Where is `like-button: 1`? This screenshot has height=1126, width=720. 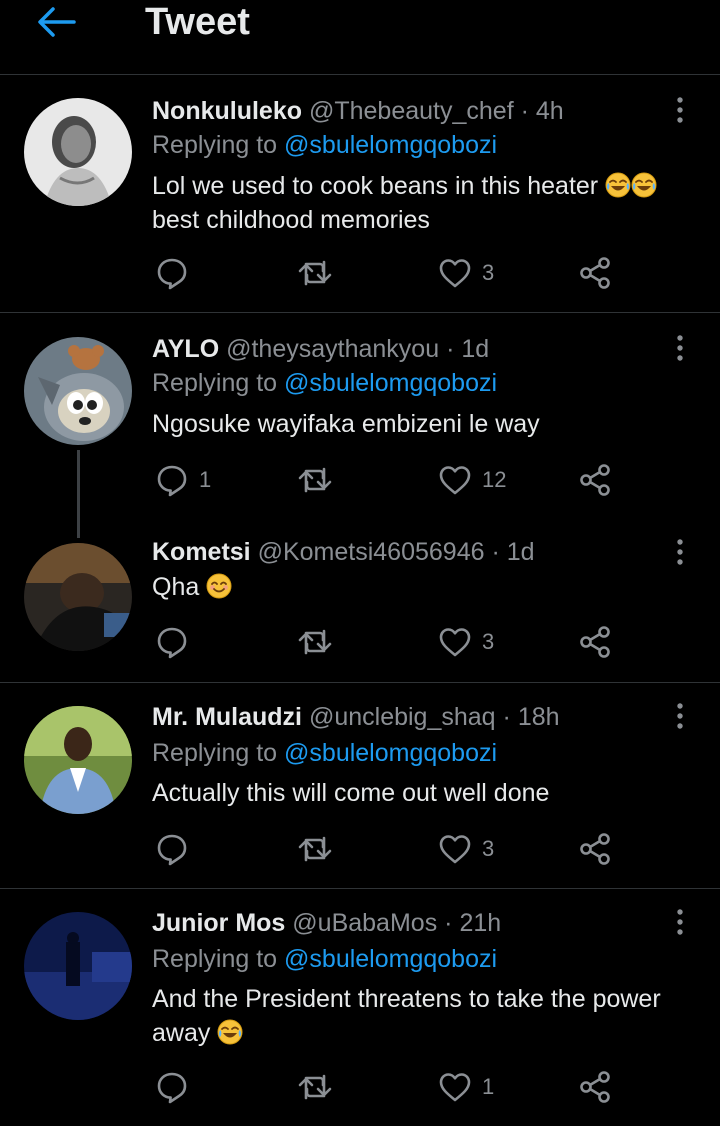 like-button: 1 is located at coordinates (466, 1087).